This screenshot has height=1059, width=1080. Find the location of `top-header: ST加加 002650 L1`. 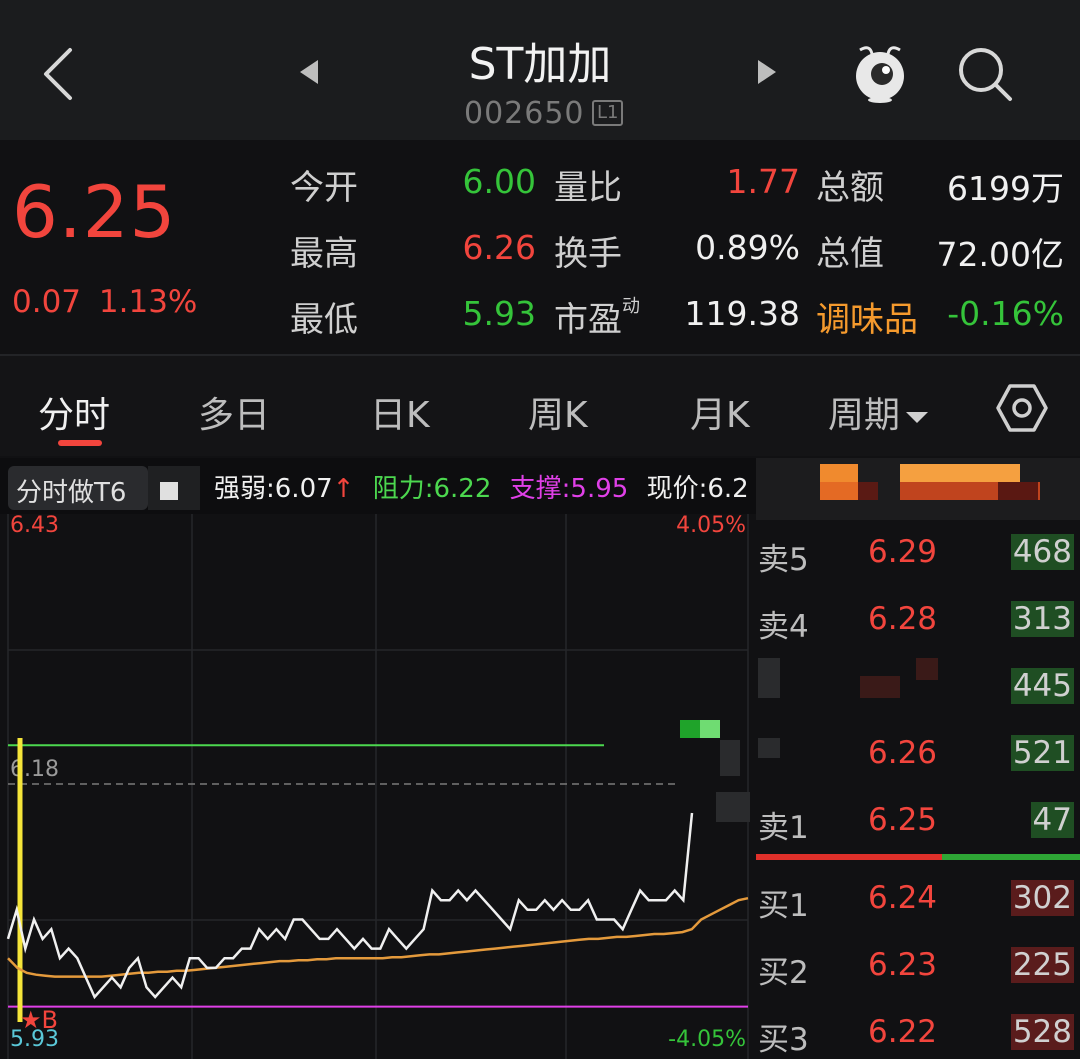

top-header: ST加加 002650 L1 is located at coordinates (540, 70).